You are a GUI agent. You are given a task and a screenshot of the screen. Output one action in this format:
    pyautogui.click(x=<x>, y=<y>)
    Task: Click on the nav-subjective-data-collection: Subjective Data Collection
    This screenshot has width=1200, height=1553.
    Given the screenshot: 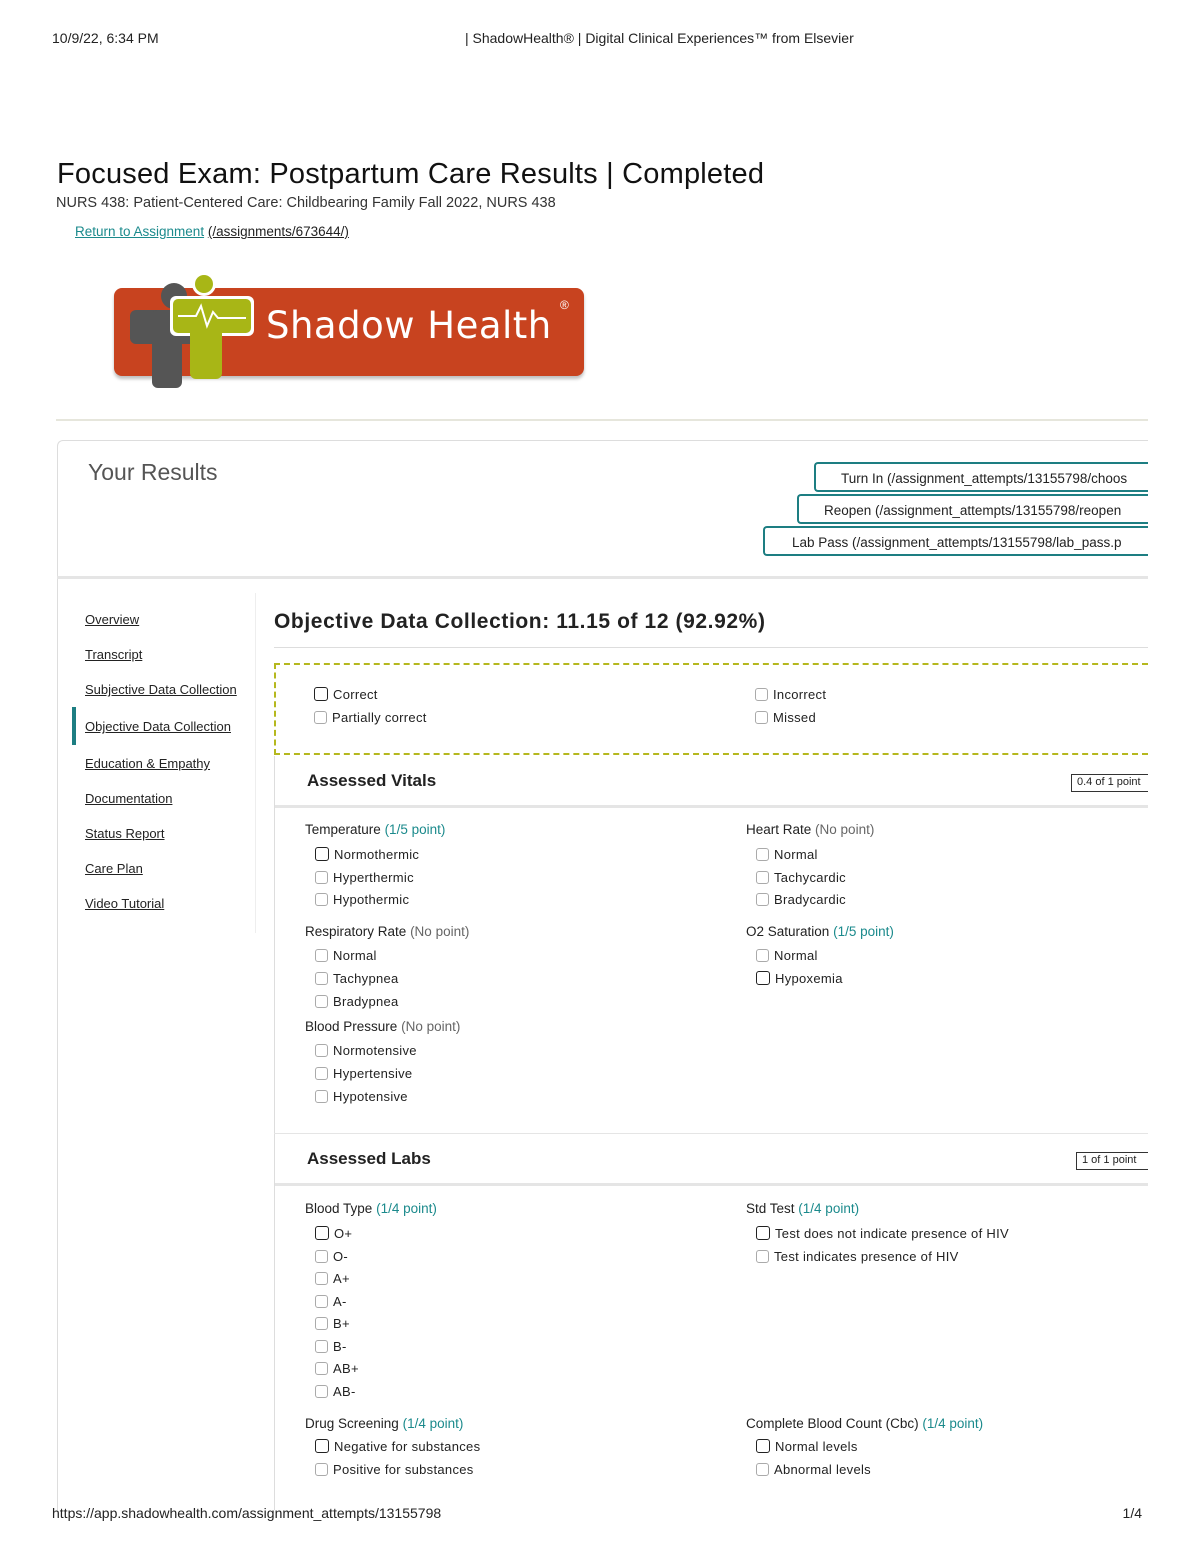 What is the action you would take?
    pyautogui.click(x=161, y=689)
    